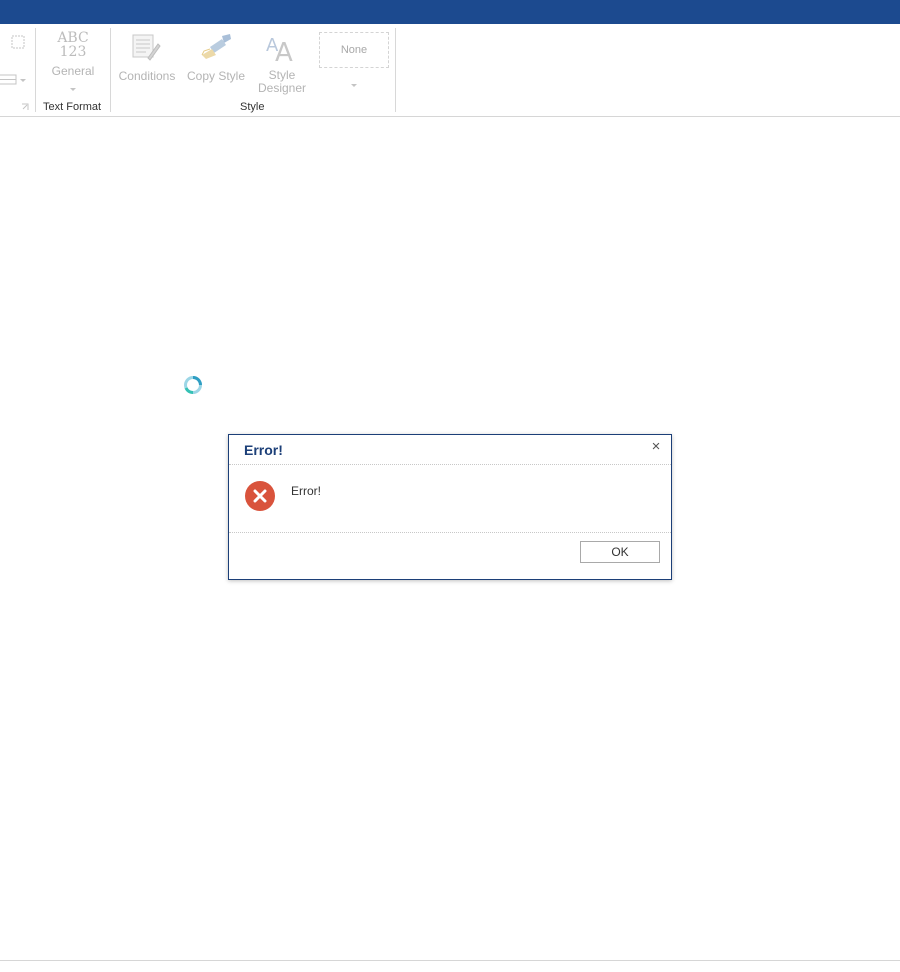 The image size is (900, 972). What do you see at coordinates (354, 85) in the screenshot?
I see `style-gallery-dropdown-arrow` at bounding box center [354, 85].